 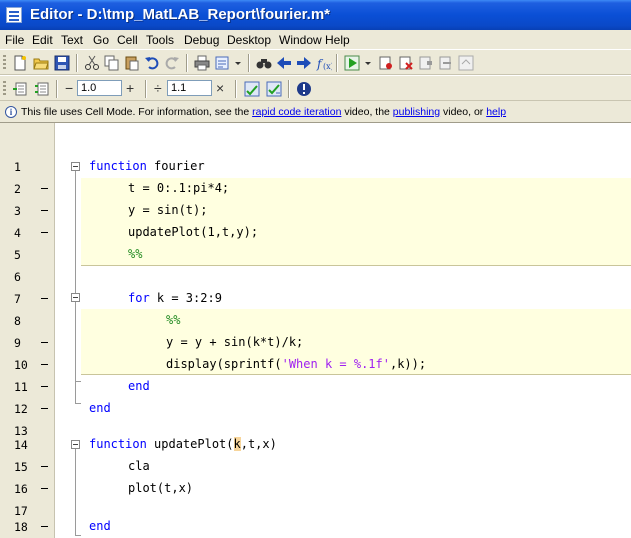 What do you see at coordinates (274, 89) in the screenshot?
I see `evaluate-and-advance-icon` at bounding box center [274, 89].